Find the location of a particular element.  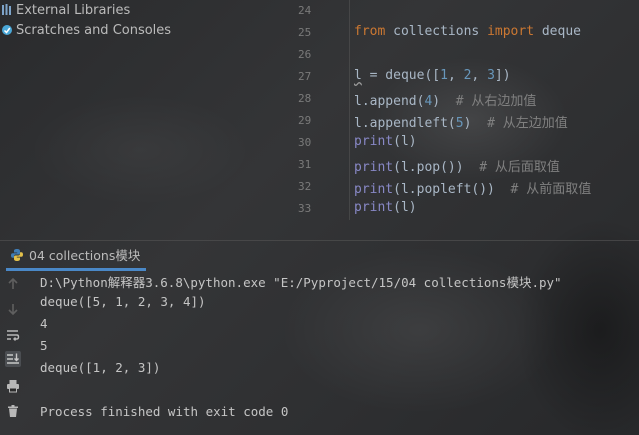

line-number: 25 is located at coordinates (305, 32).